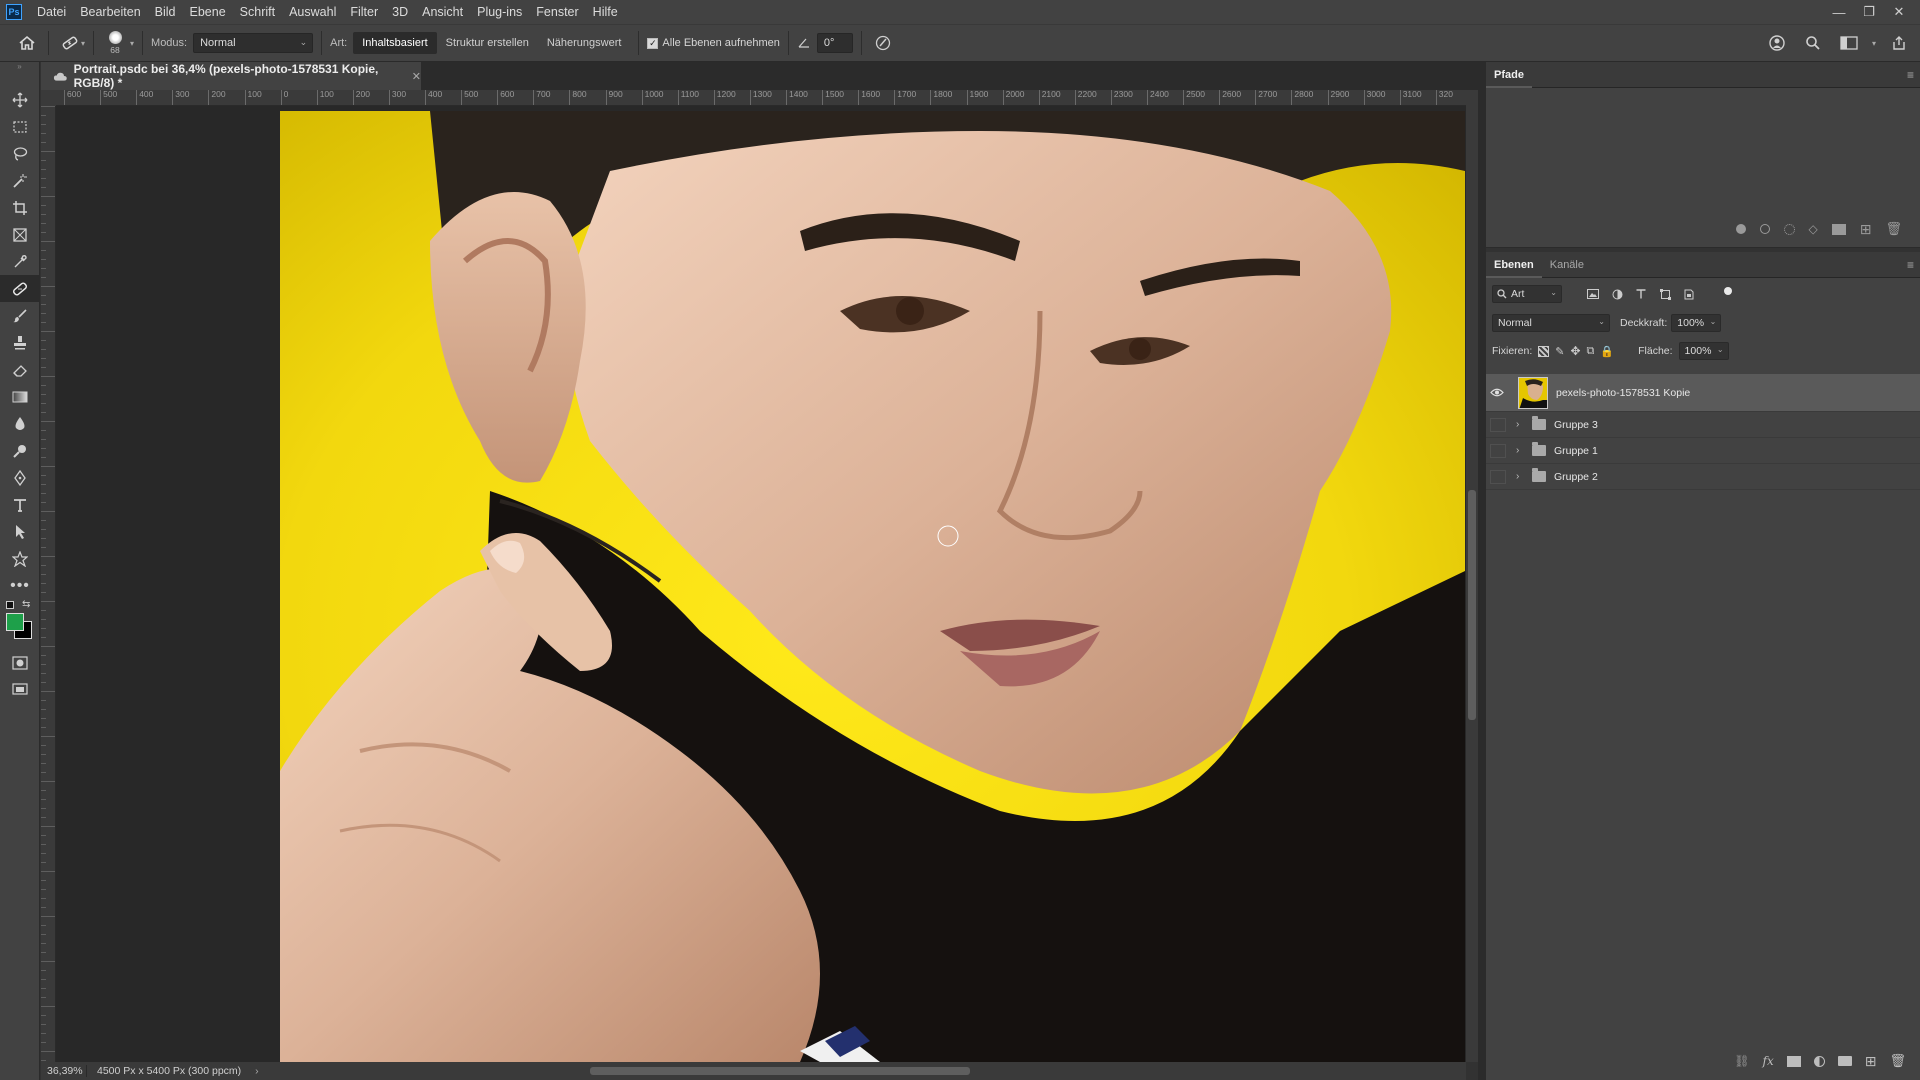 Image resolution: width=1920 pixels, height=1080 pixels. I want to click on filter-shape-button, so click(1665, 294).